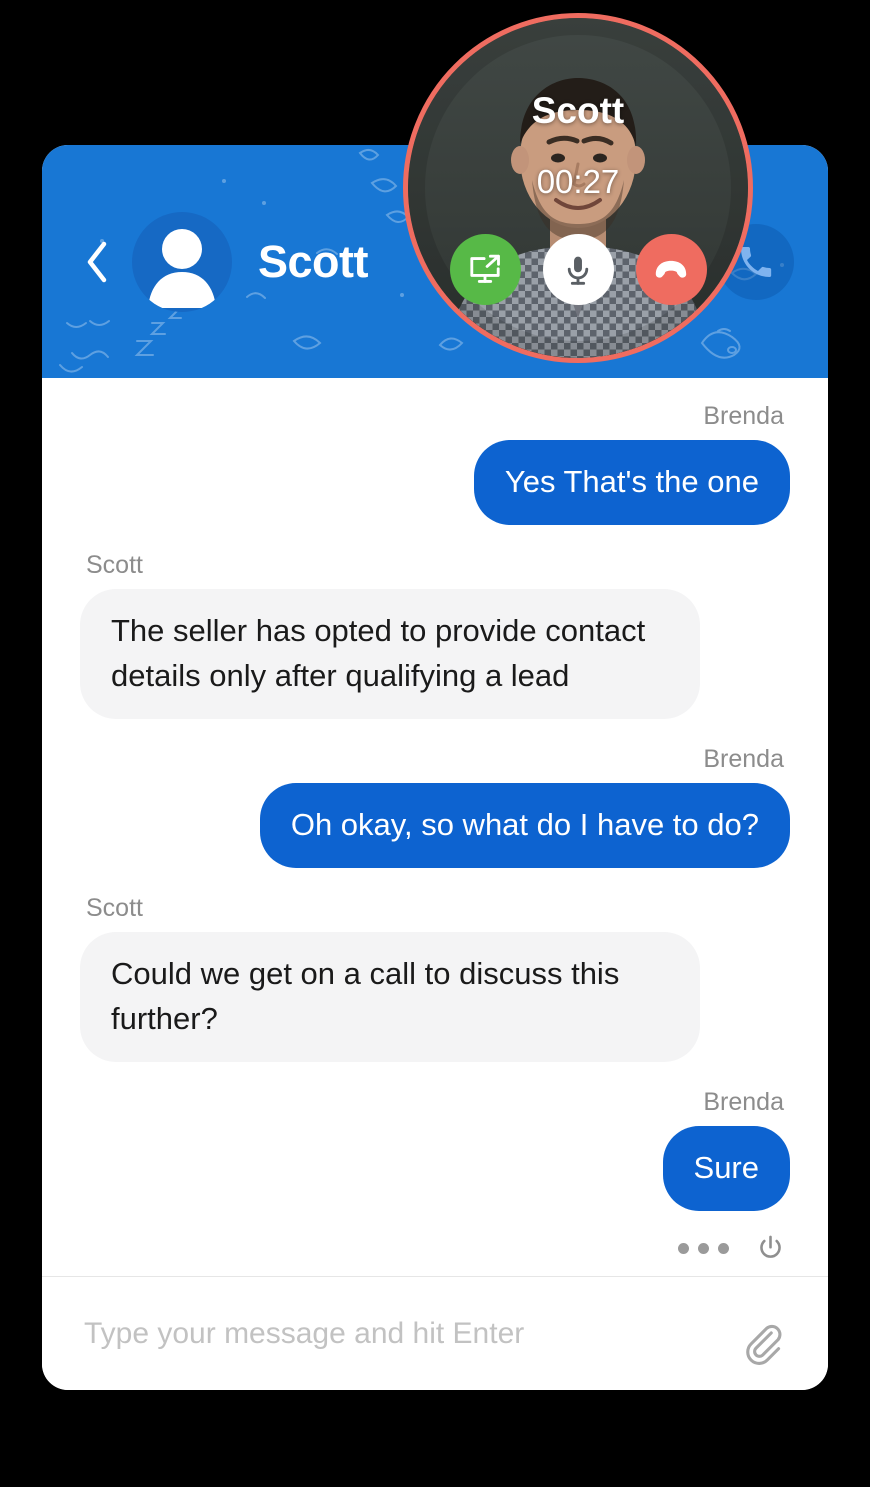 The height and width of the screenshot is (1487, 870). I want to click on phone-hangup-icon, so click(671, 269).